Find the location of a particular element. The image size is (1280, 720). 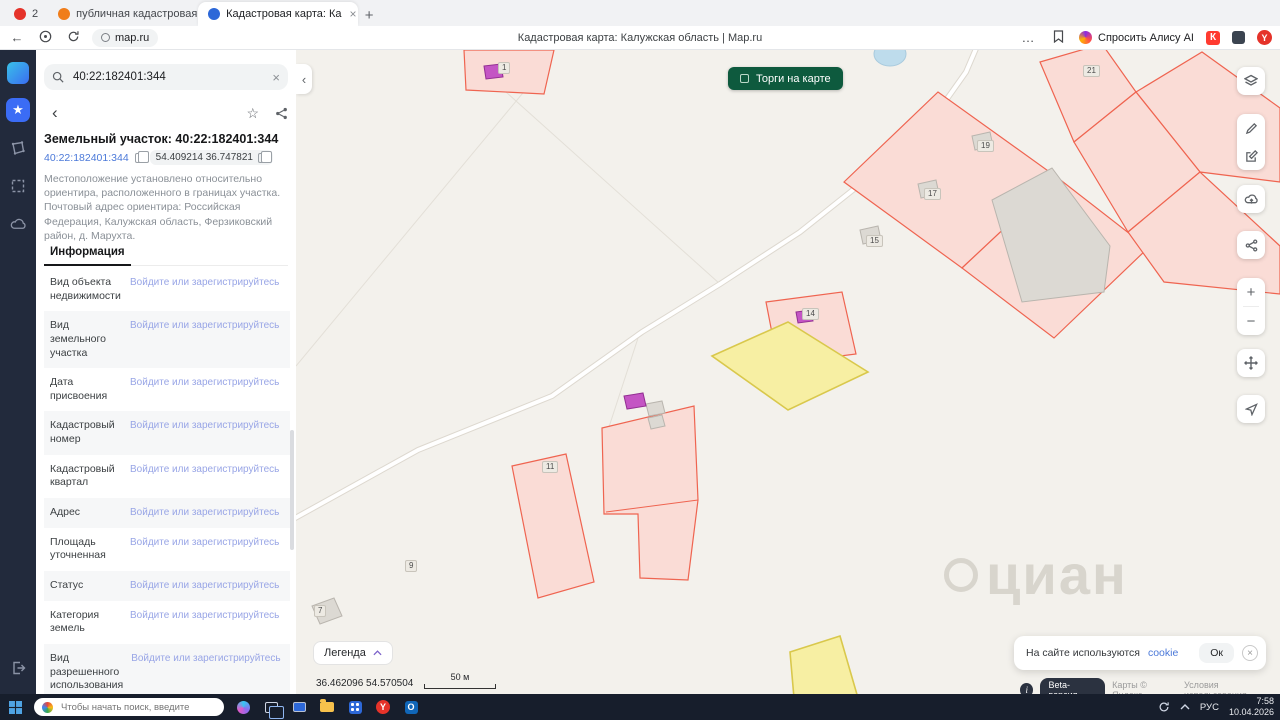

home-icon is located at coordinates (45, 38).